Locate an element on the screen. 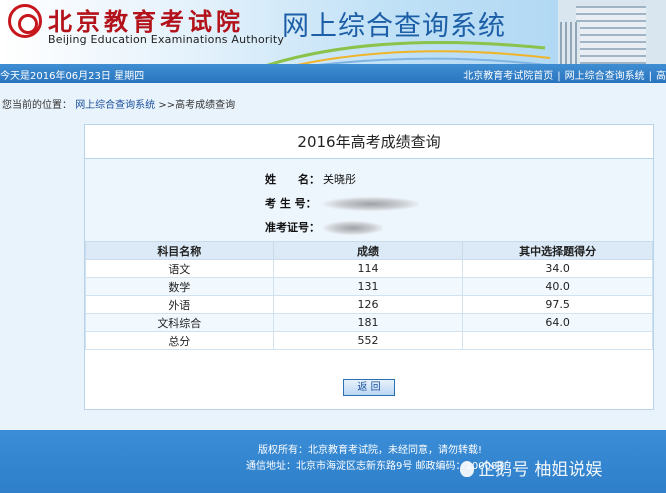 The width and height of the screenshot is (666, 493). table-row: 外语 126 97.5 is located at coordinates (369, 304).